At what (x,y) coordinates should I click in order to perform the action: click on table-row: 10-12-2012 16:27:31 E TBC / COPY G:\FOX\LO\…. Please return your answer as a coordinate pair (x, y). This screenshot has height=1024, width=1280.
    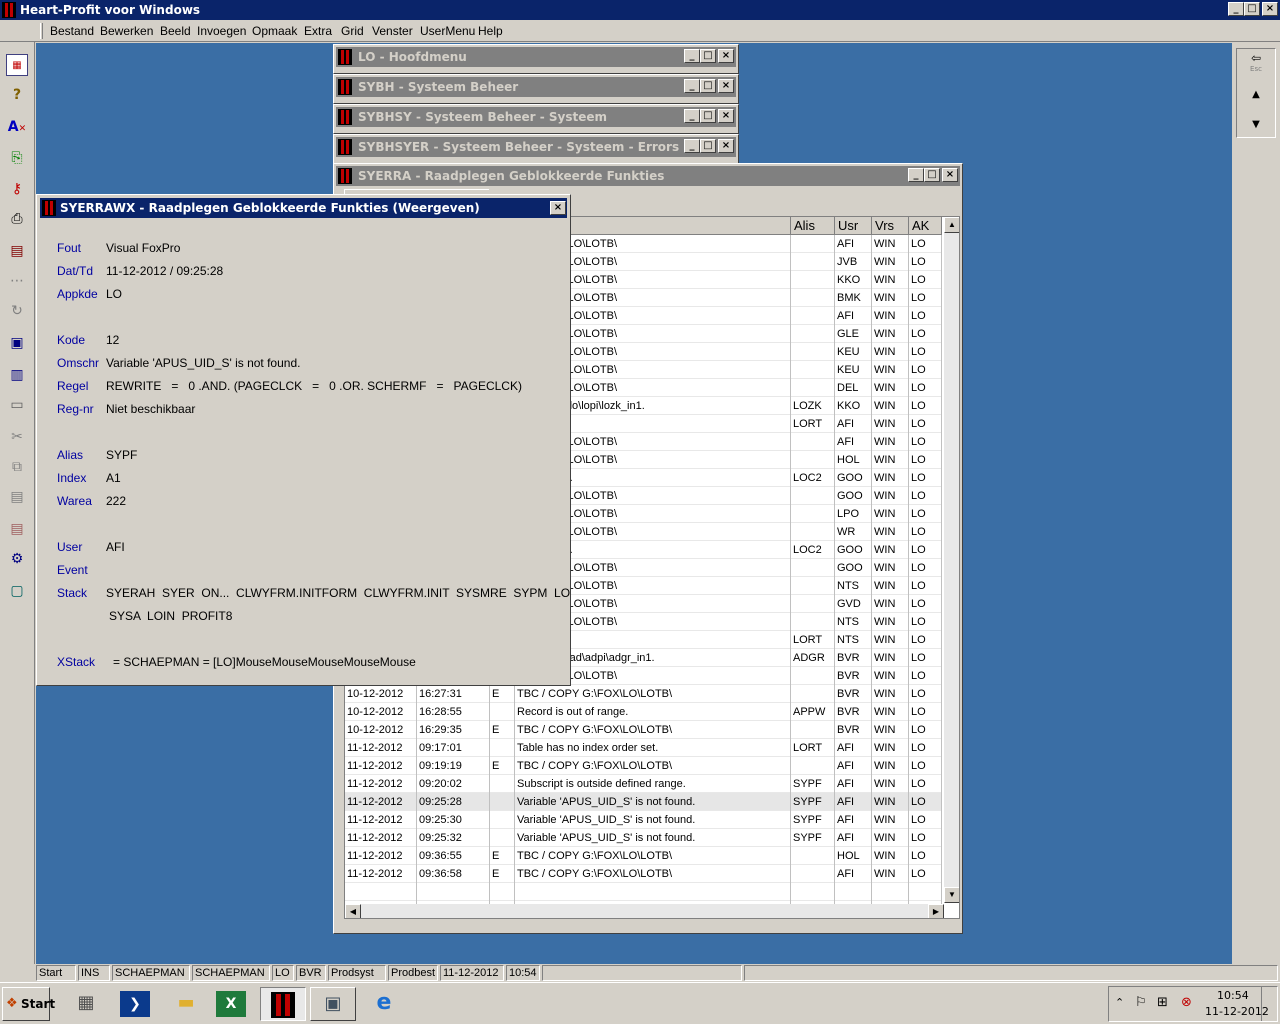
    Looking at the image, I should click on (643, 694).